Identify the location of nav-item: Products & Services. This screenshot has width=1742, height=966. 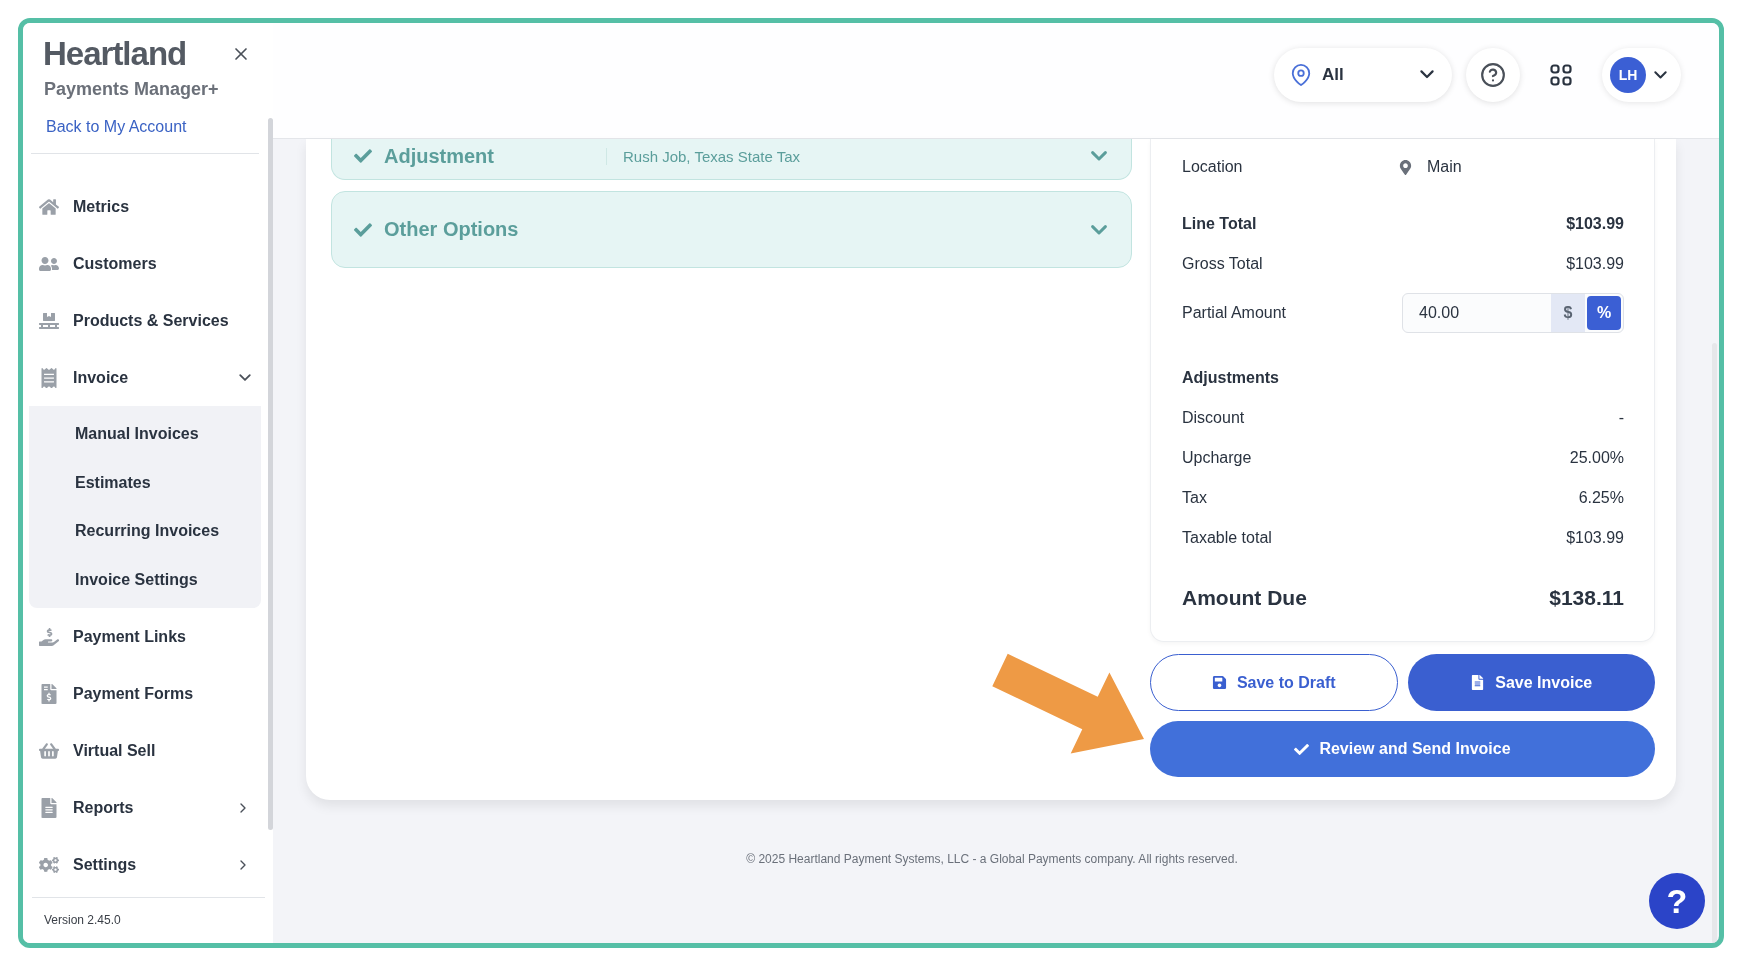
(144, 320).